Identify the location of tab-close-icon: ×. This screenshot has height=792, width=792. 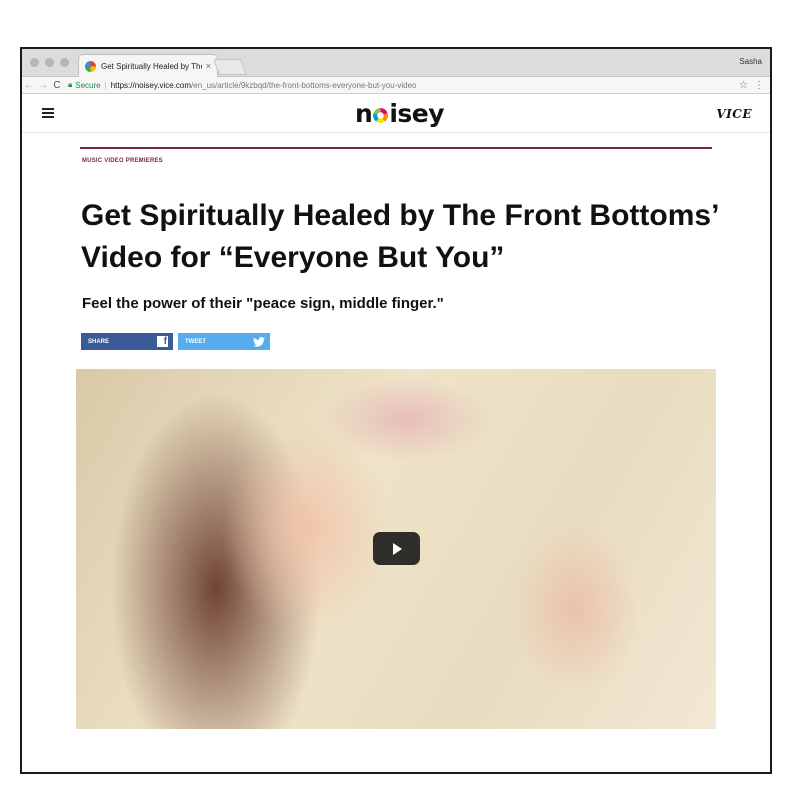
(208, 66).